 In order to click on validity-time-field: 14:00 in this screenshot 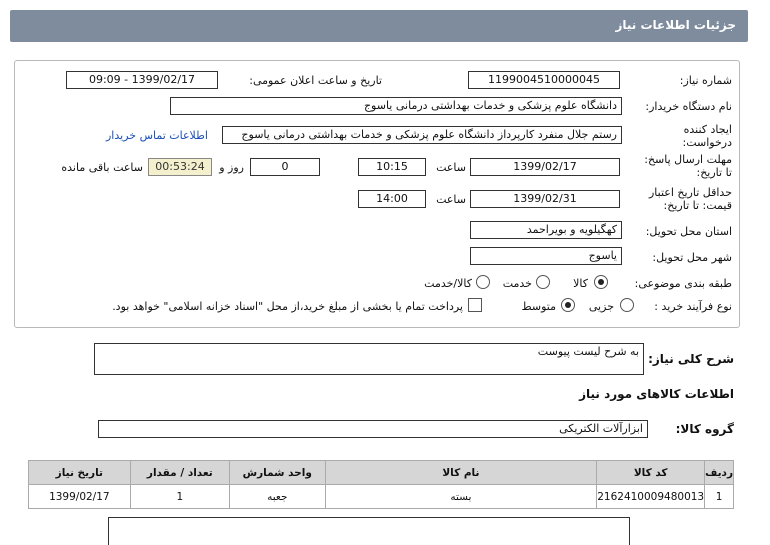, I will do `click(392, 199)`.